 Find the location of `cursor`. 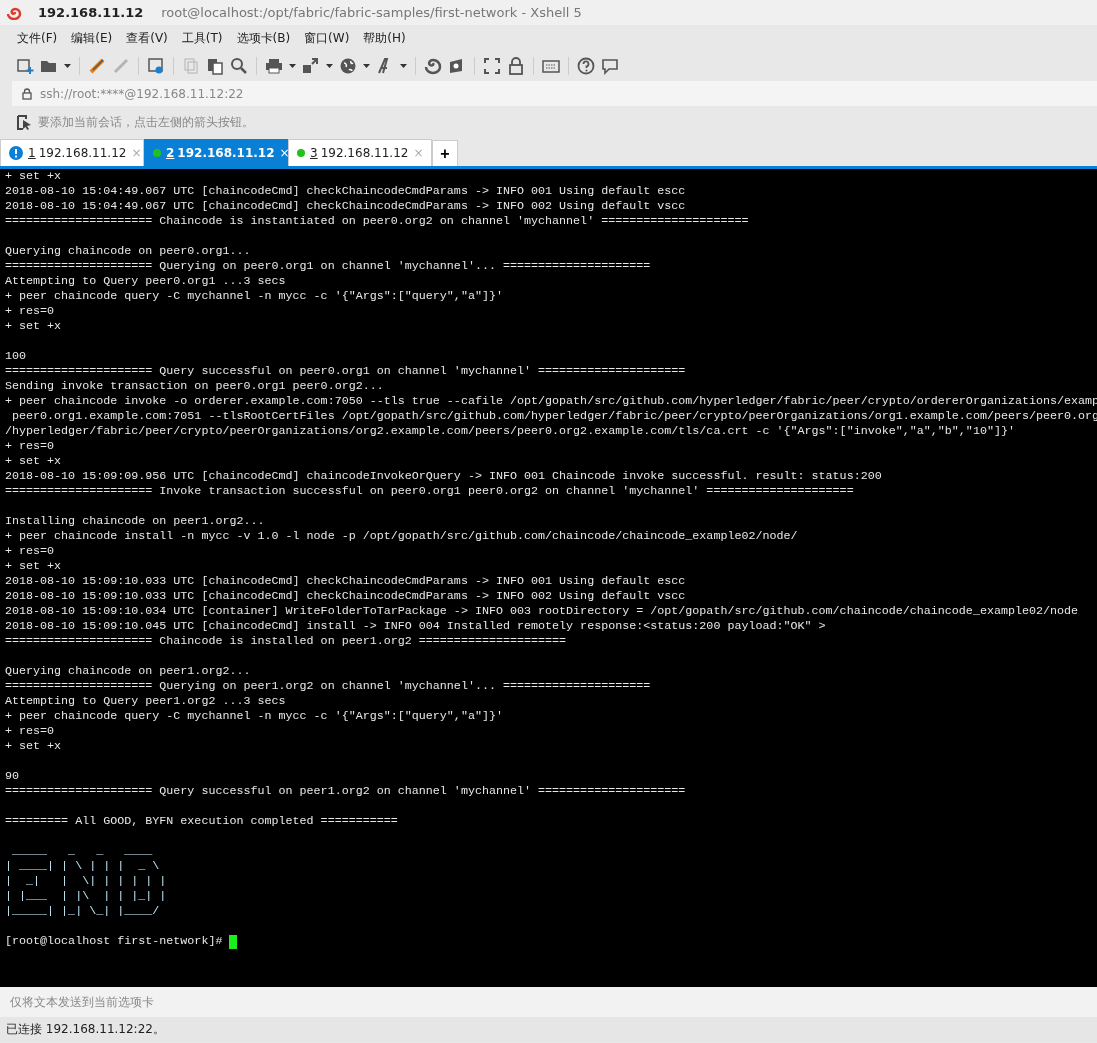

cursor is located at coordinates (233, 941).